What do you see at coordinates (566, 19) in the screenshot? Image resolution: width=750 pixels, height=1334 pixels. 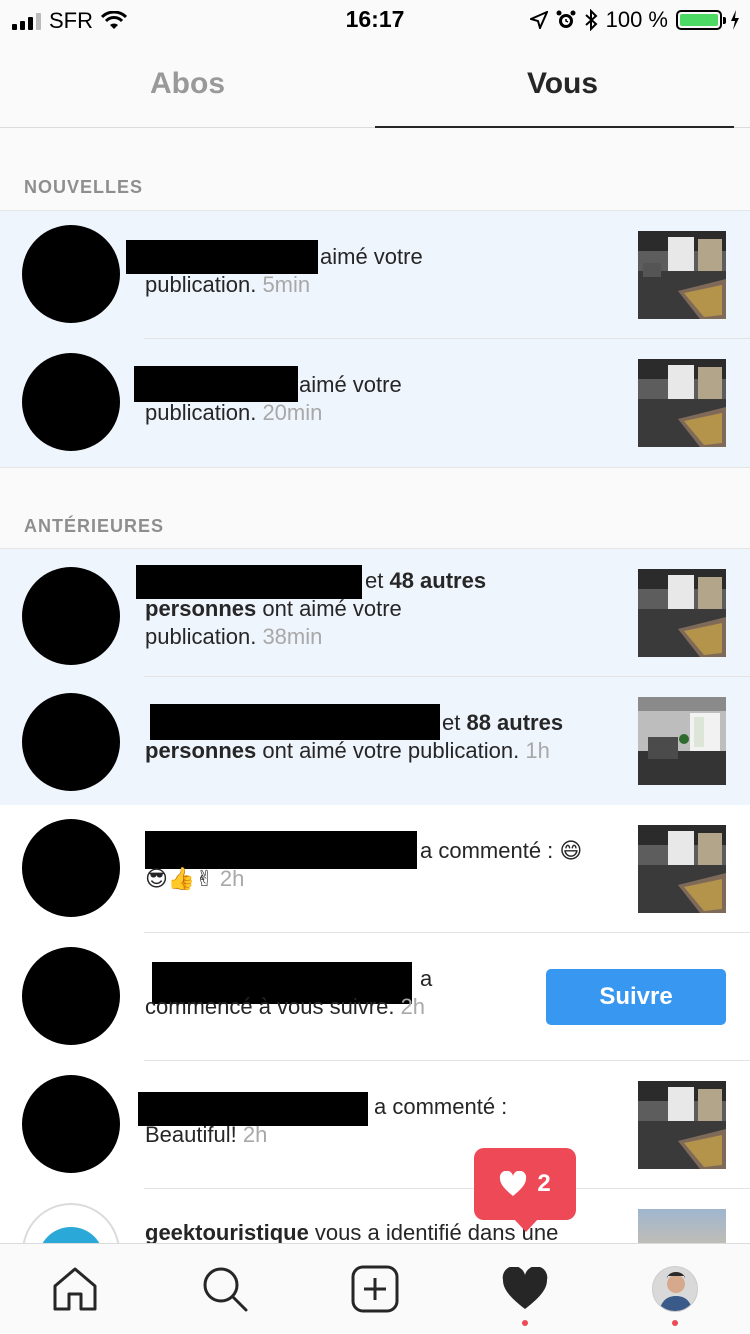 I see `alarm-icon` at bounding box center [566, 19].